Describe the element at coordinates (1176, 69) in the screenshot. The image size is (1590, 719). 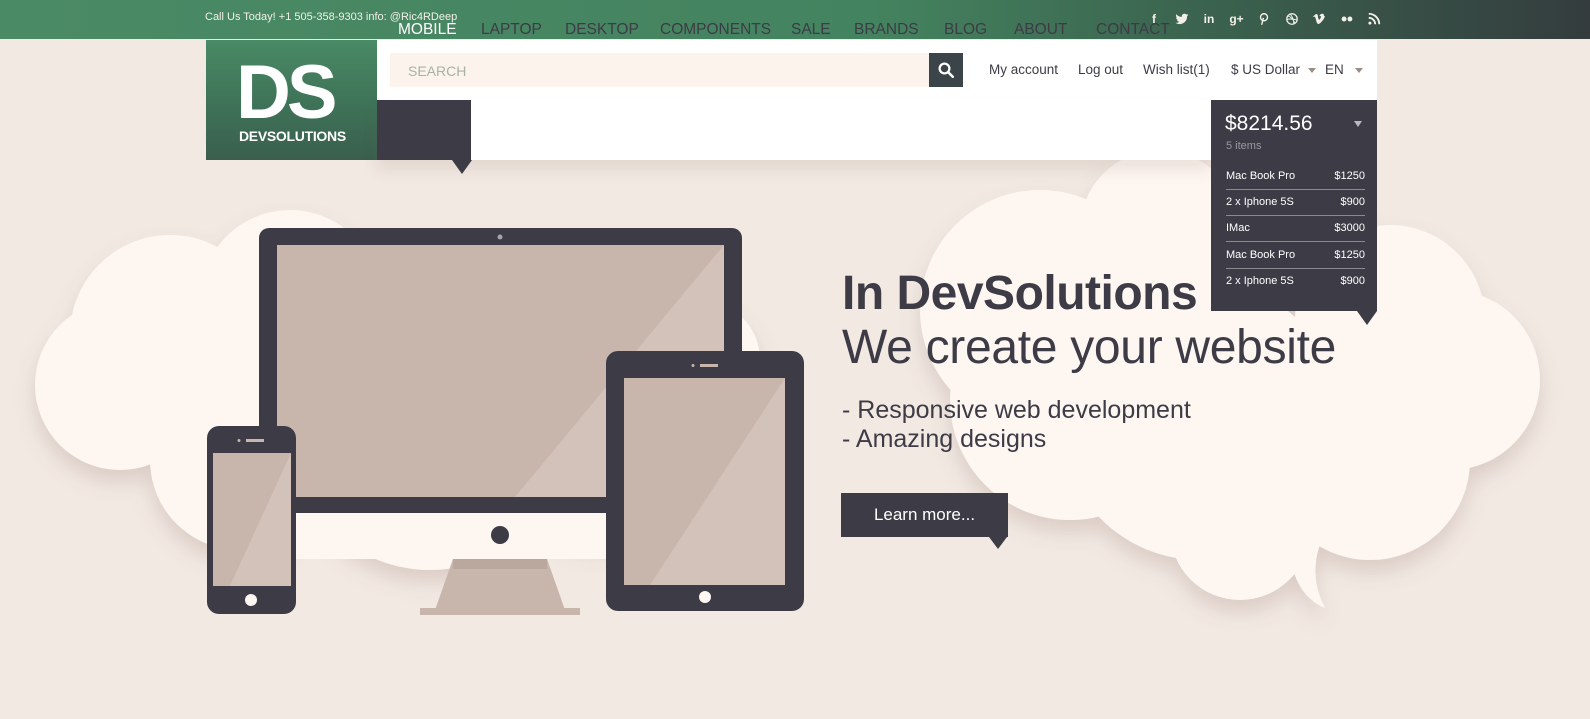
I see `wishlist-link: Wish list(1)` at that location.